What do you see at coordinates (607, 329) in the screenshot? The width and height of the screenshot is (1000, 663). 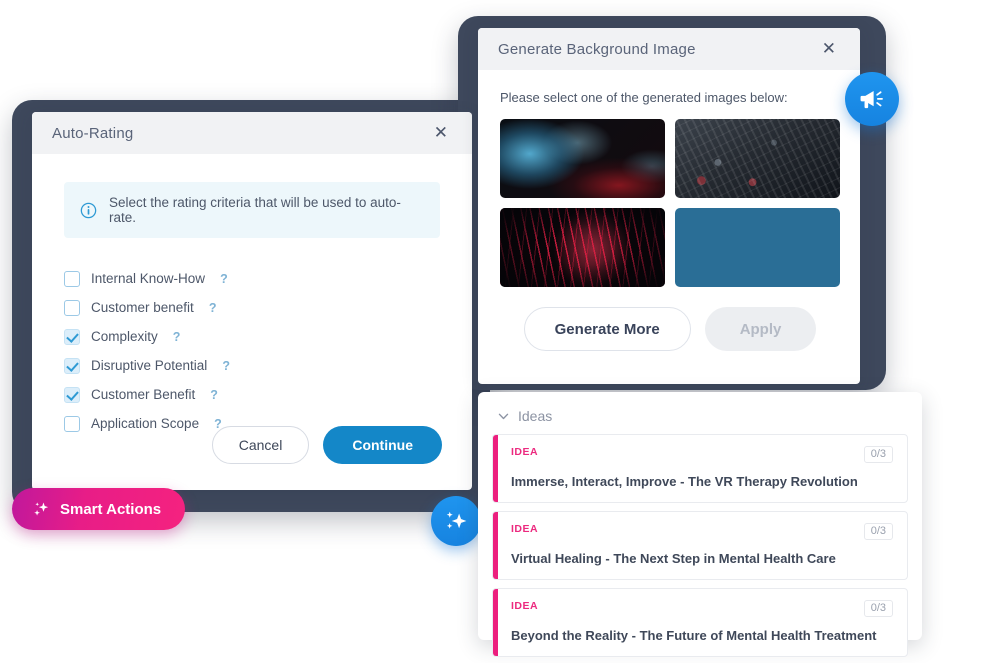 I see `generate-more-button: Generate More` at bounding box center [607, 329].